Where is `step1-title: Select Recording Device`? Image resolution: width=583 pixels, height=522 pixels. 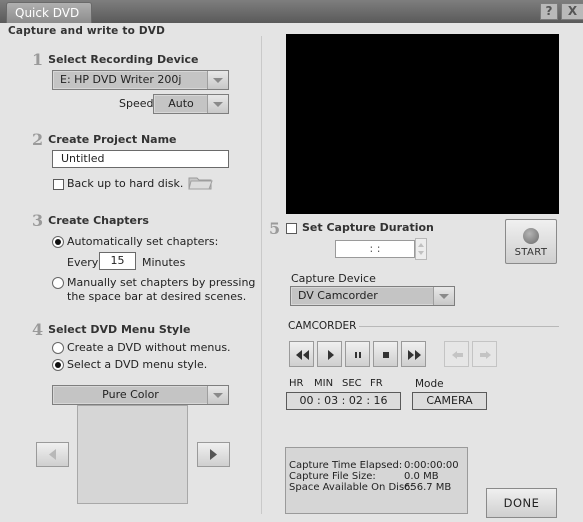
step1-title: Select Recording Device is located at coordinates (123, 59).